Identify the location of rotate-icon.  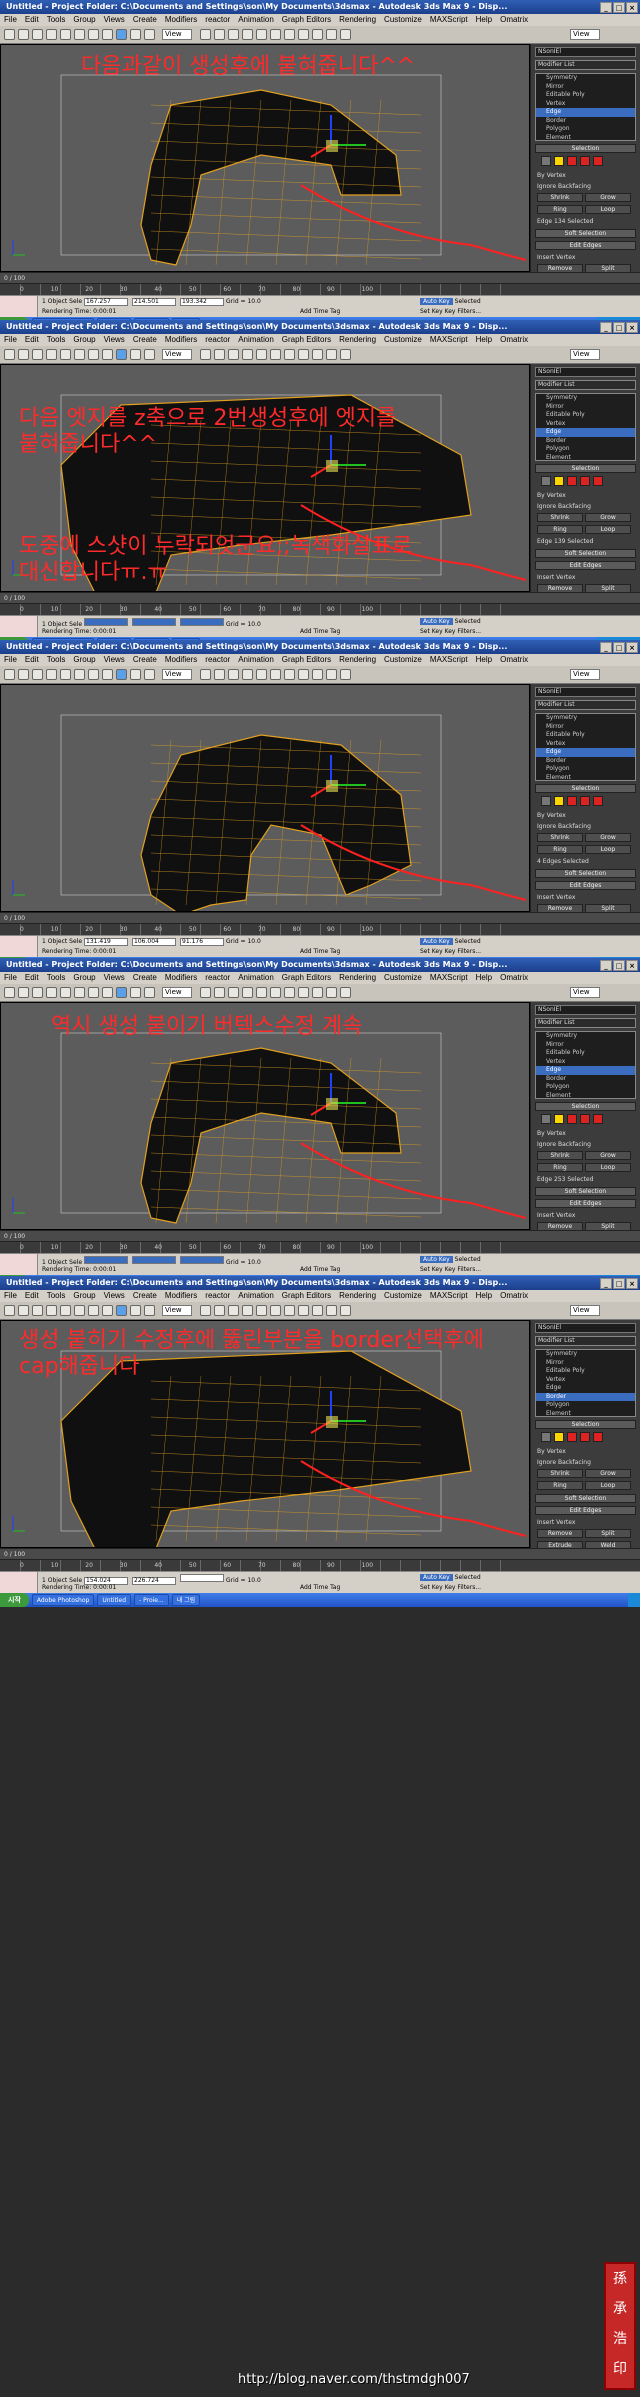
(135, 354).